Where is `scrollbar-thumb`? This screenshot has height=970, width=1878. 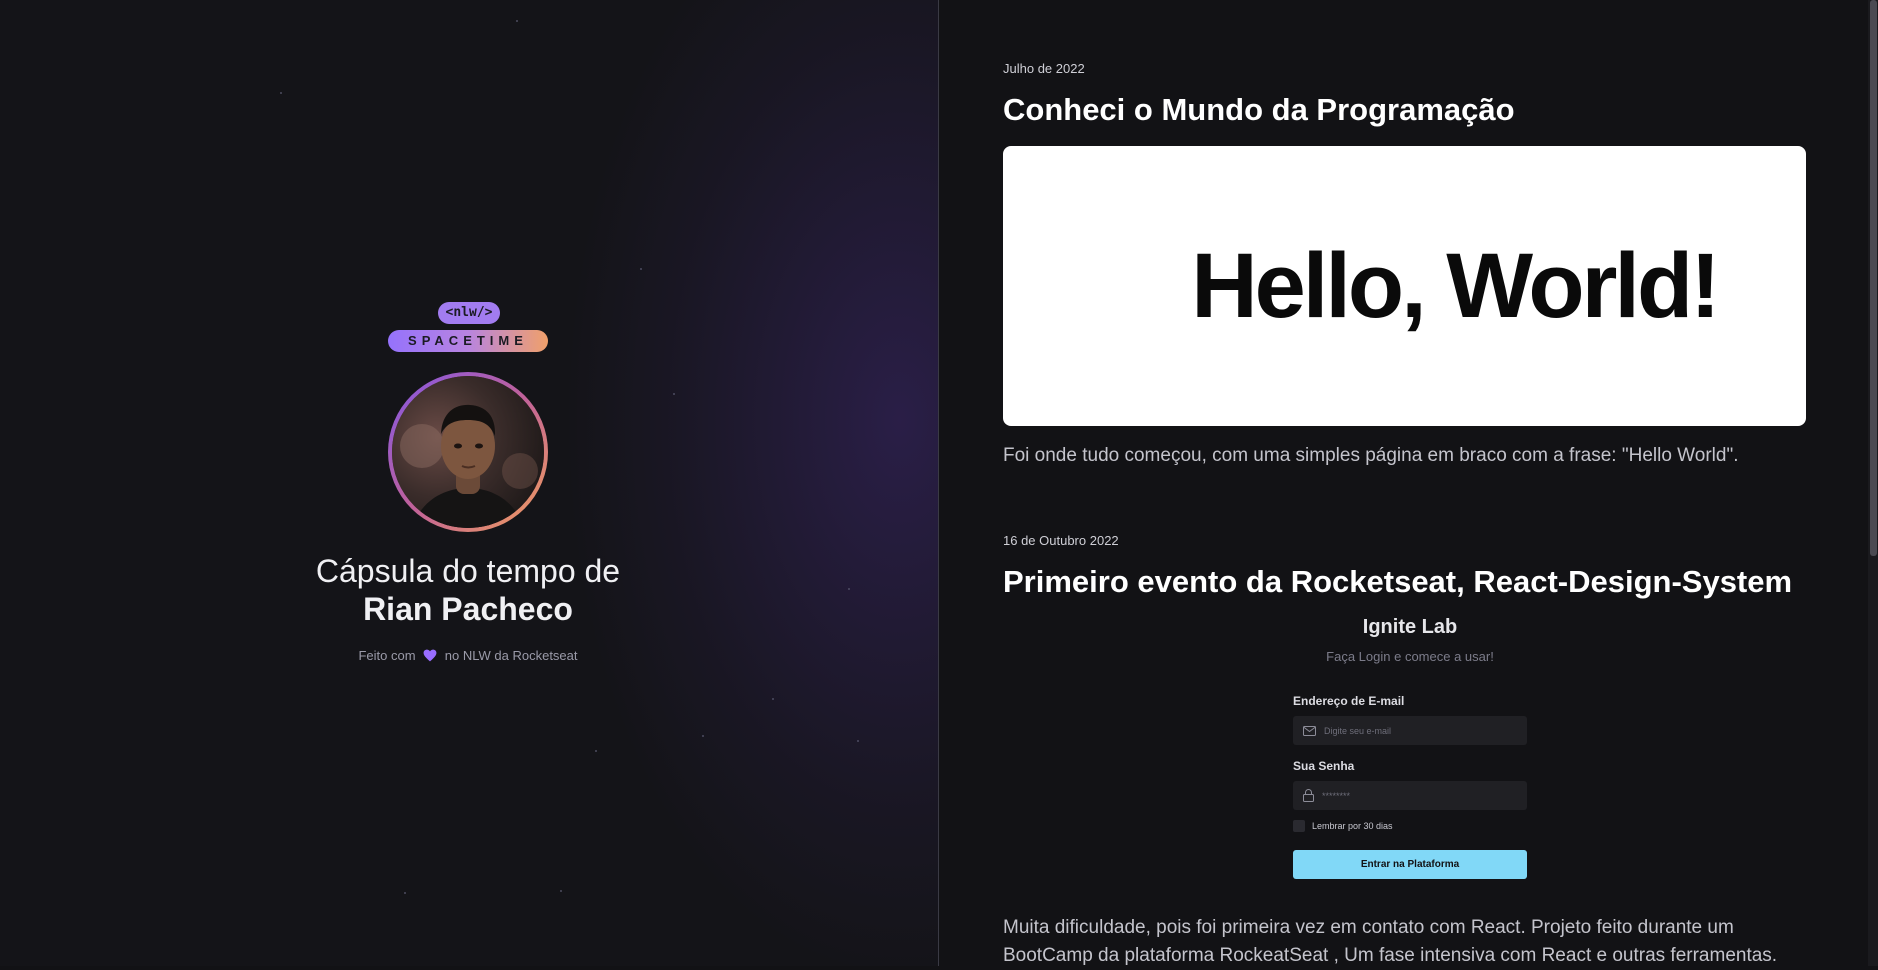
scrollbar-thumb is located at coordinates (1873, 278).